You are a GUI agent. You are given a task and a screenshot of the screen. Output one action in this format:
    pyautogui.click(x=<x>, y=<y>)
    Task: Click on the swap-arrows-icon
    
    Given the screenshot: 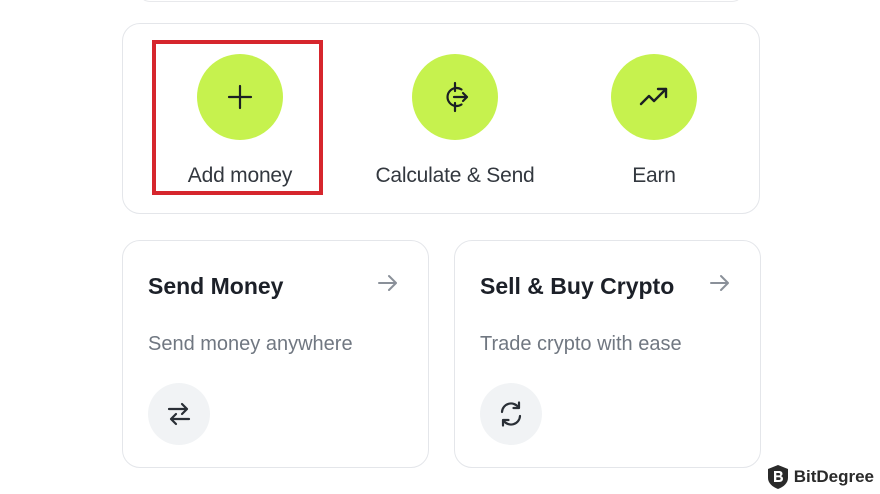 What is the action you would take?
    pyautogui.click(x=179, y=414)
    